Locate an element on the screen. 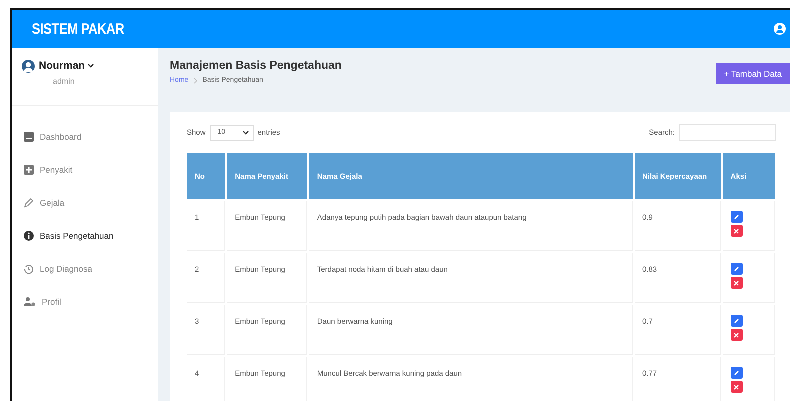  add-data-button: + Tambah Data is located at coordinates (753, 73).